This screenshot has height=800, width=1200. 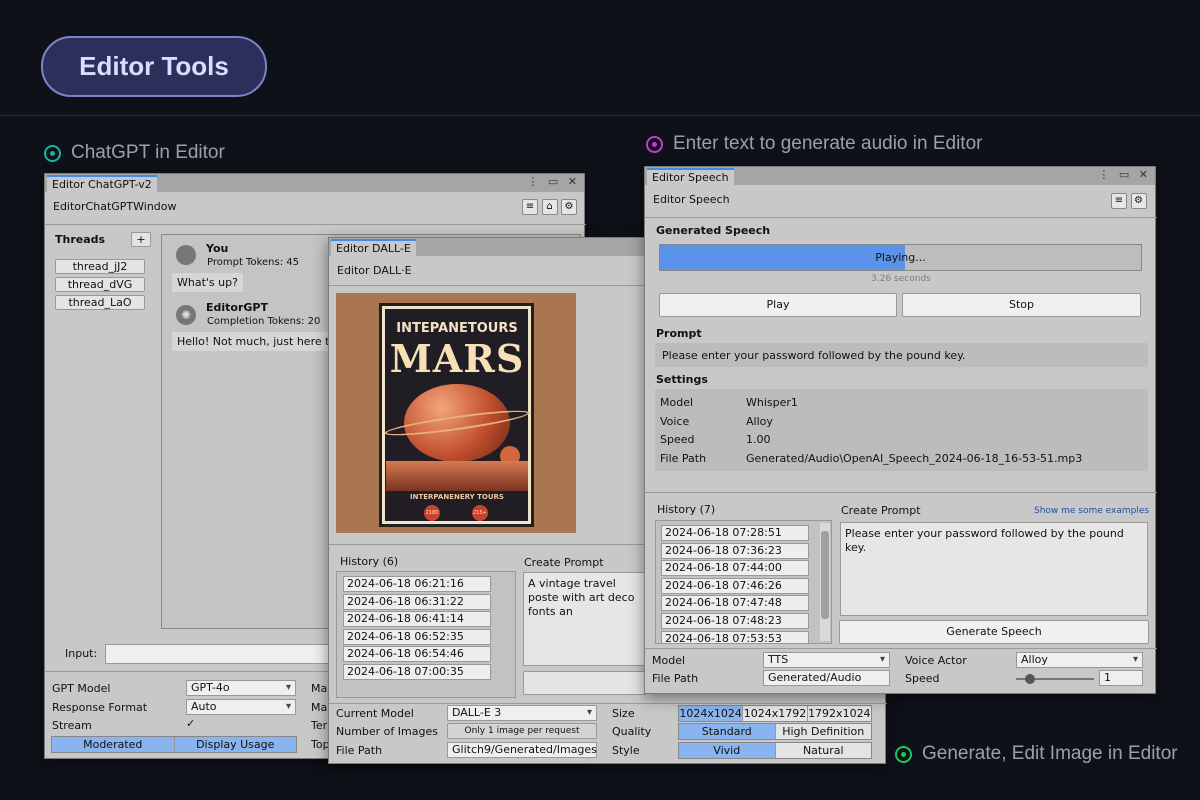 What do you see at coordinates (735, 620) in the screenshot?
I see `history-item: 2024-06-18 07:48:23` at bounding box center [735, 620].